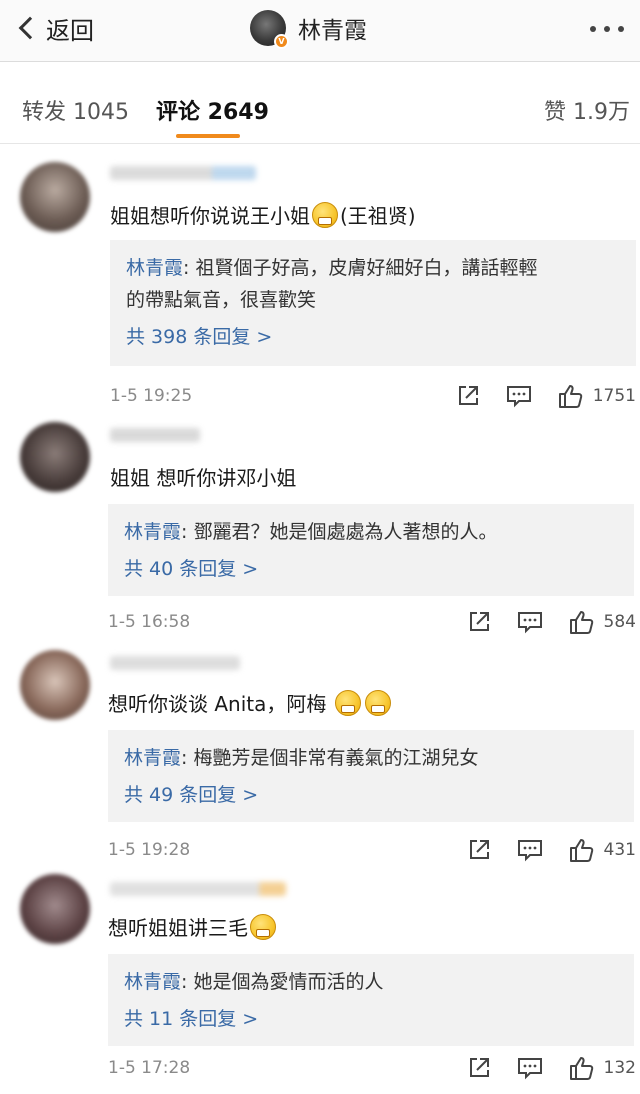  I want to click on reply-text: : 祖賢個子好高，皮膚好細好白，講話輕輕, so click(360, 268).